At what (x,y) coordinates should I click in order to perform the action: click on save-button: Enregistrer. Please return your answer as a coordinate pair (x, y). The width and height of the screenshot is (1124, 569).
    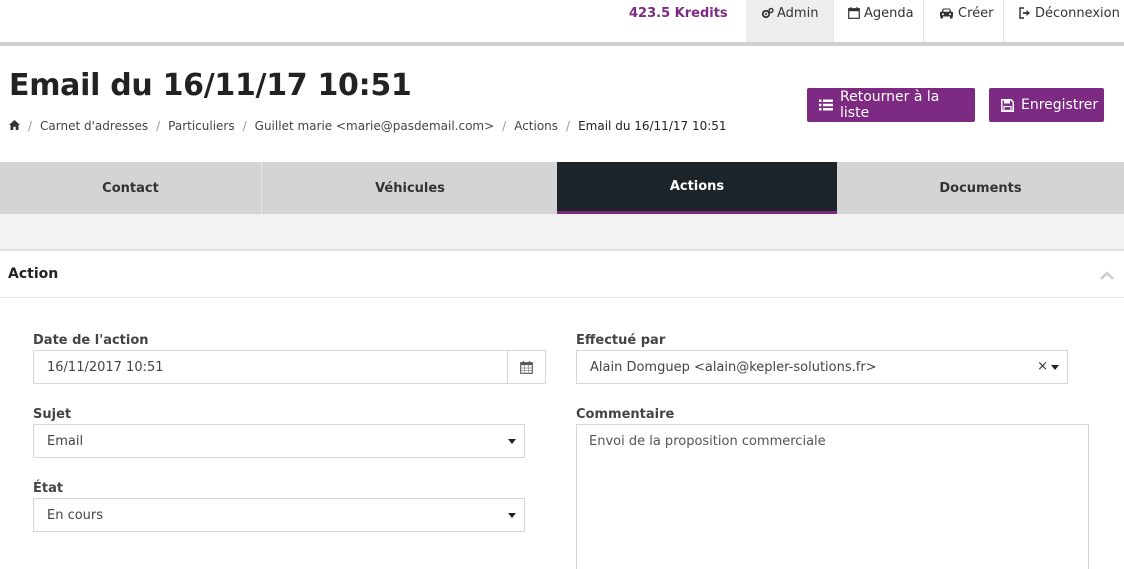
    Looking at the image, I should click on (1046, 105).